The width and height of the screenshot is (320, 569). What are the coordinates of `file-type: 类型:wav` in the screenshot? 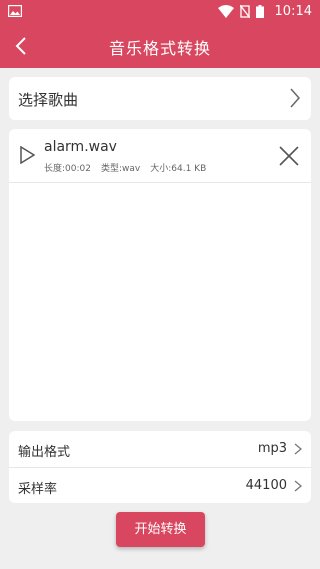 It's located at (120, 169).